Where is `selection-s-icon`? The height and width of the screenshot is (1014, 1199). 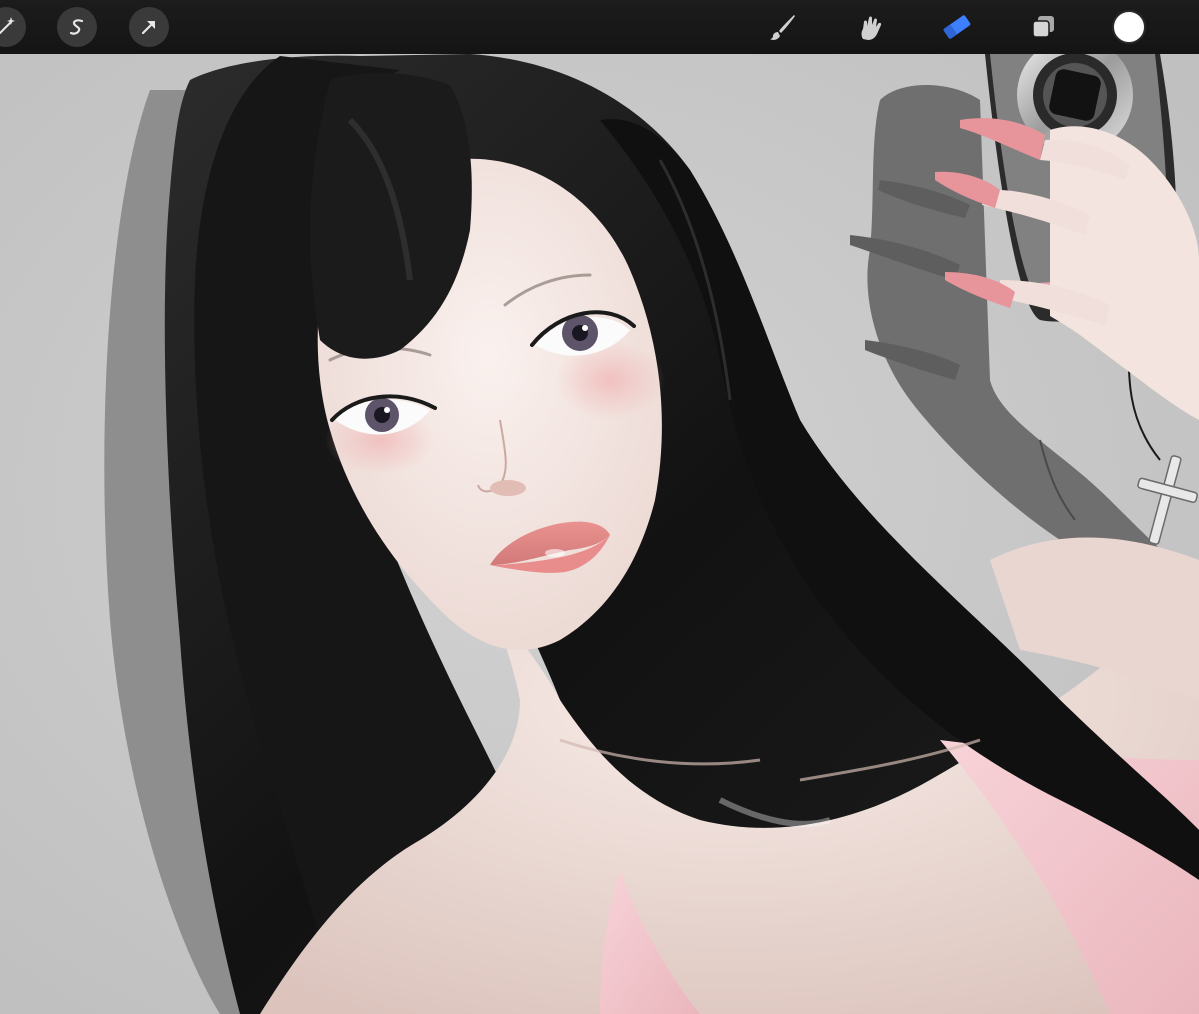
selection-s-icon is located at coordinates (77, 27).